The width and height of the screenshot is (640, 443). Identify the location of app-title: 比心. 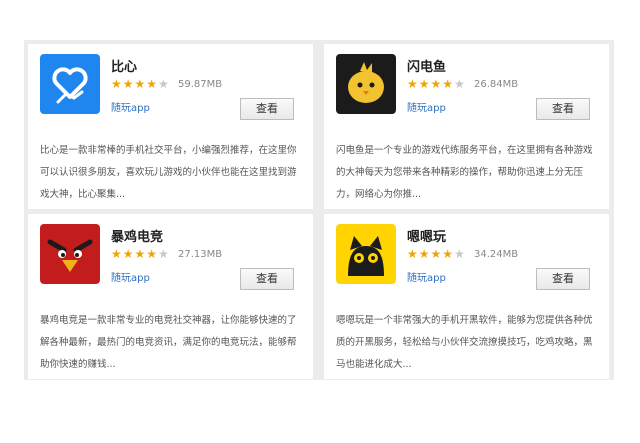
(124, 65).